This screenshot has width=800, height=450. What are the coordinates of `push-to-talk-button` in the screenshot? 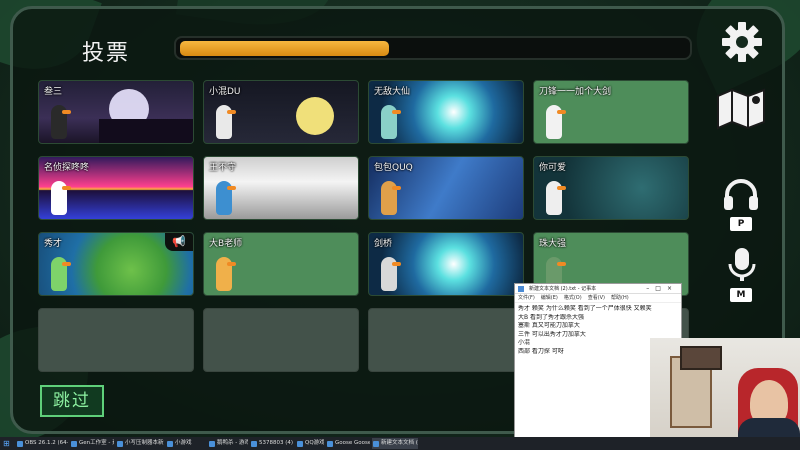 It's located at (741, 197).